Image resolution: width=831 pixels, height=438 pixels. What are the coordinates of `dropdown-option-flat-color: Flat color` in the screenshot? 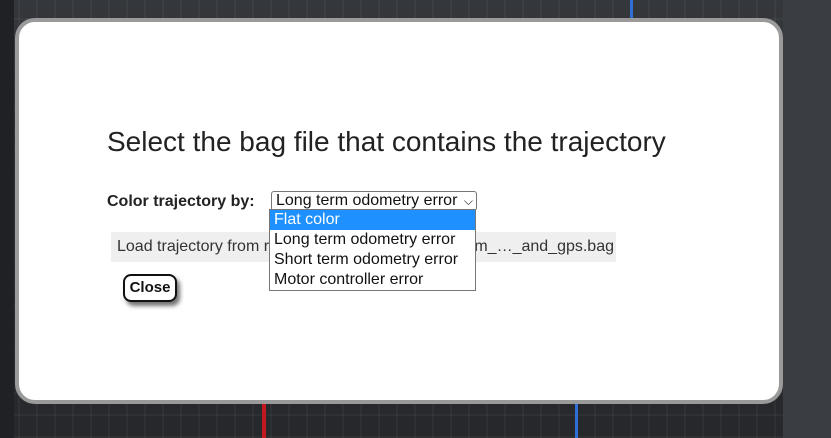 It's located at (372, 220).